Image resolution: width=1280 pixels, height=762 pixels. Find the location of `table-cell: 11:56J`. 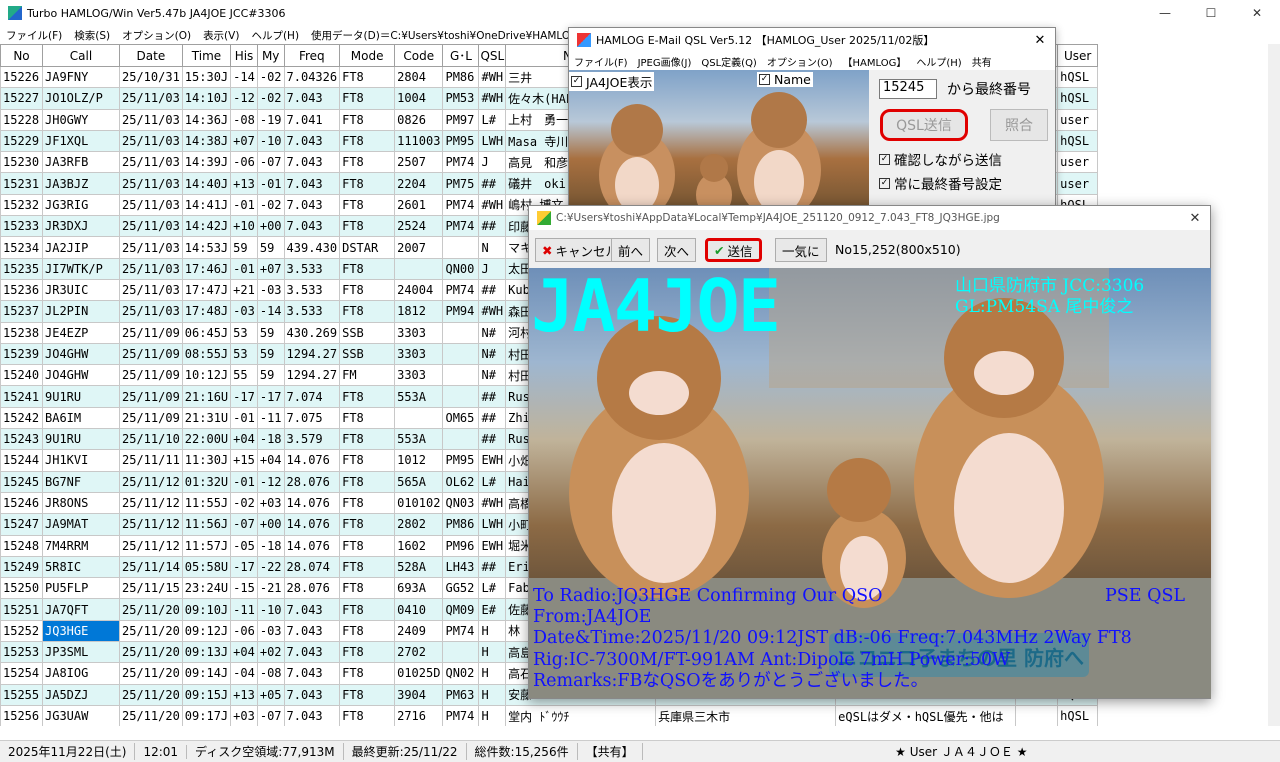

table-cell: 11:56J is located at coordinates (206, 524).